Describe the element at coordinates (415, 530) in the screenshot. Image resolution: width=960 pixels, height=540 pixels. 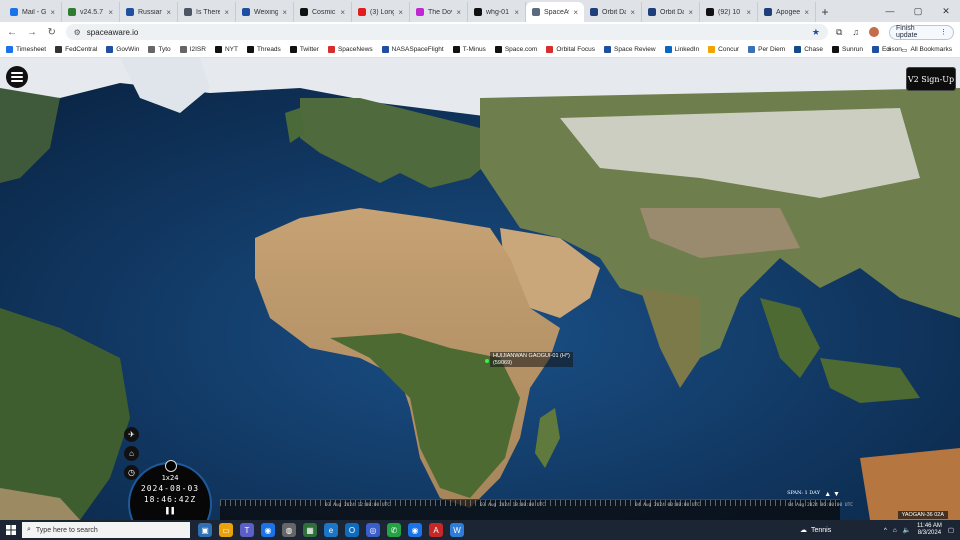
I see `chrome-2-icon: ◉` at that location.